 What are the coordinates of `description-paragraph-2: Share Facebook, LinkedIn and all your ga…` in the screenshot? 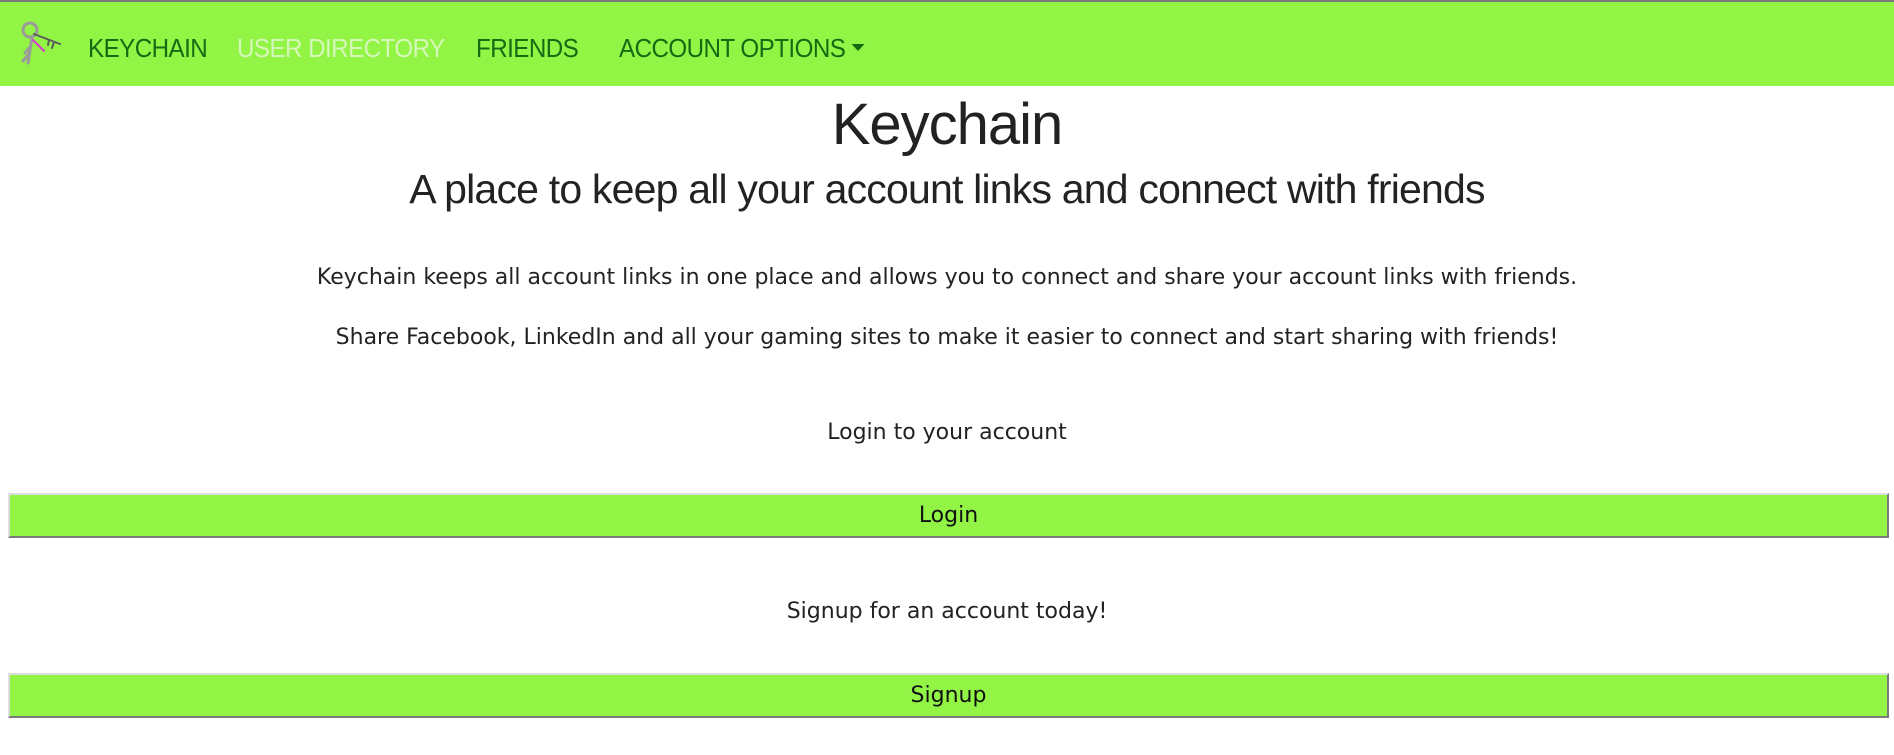 It's located at (947, 337).